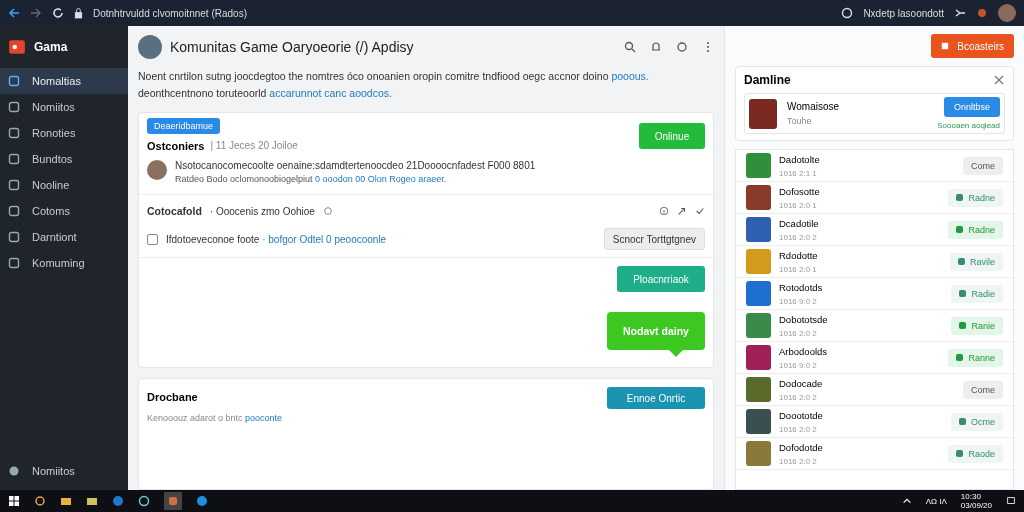  What do you see at coordinates (144, 501) in the screenshot?
I see `app-icon` at bounding box center [144, 501].